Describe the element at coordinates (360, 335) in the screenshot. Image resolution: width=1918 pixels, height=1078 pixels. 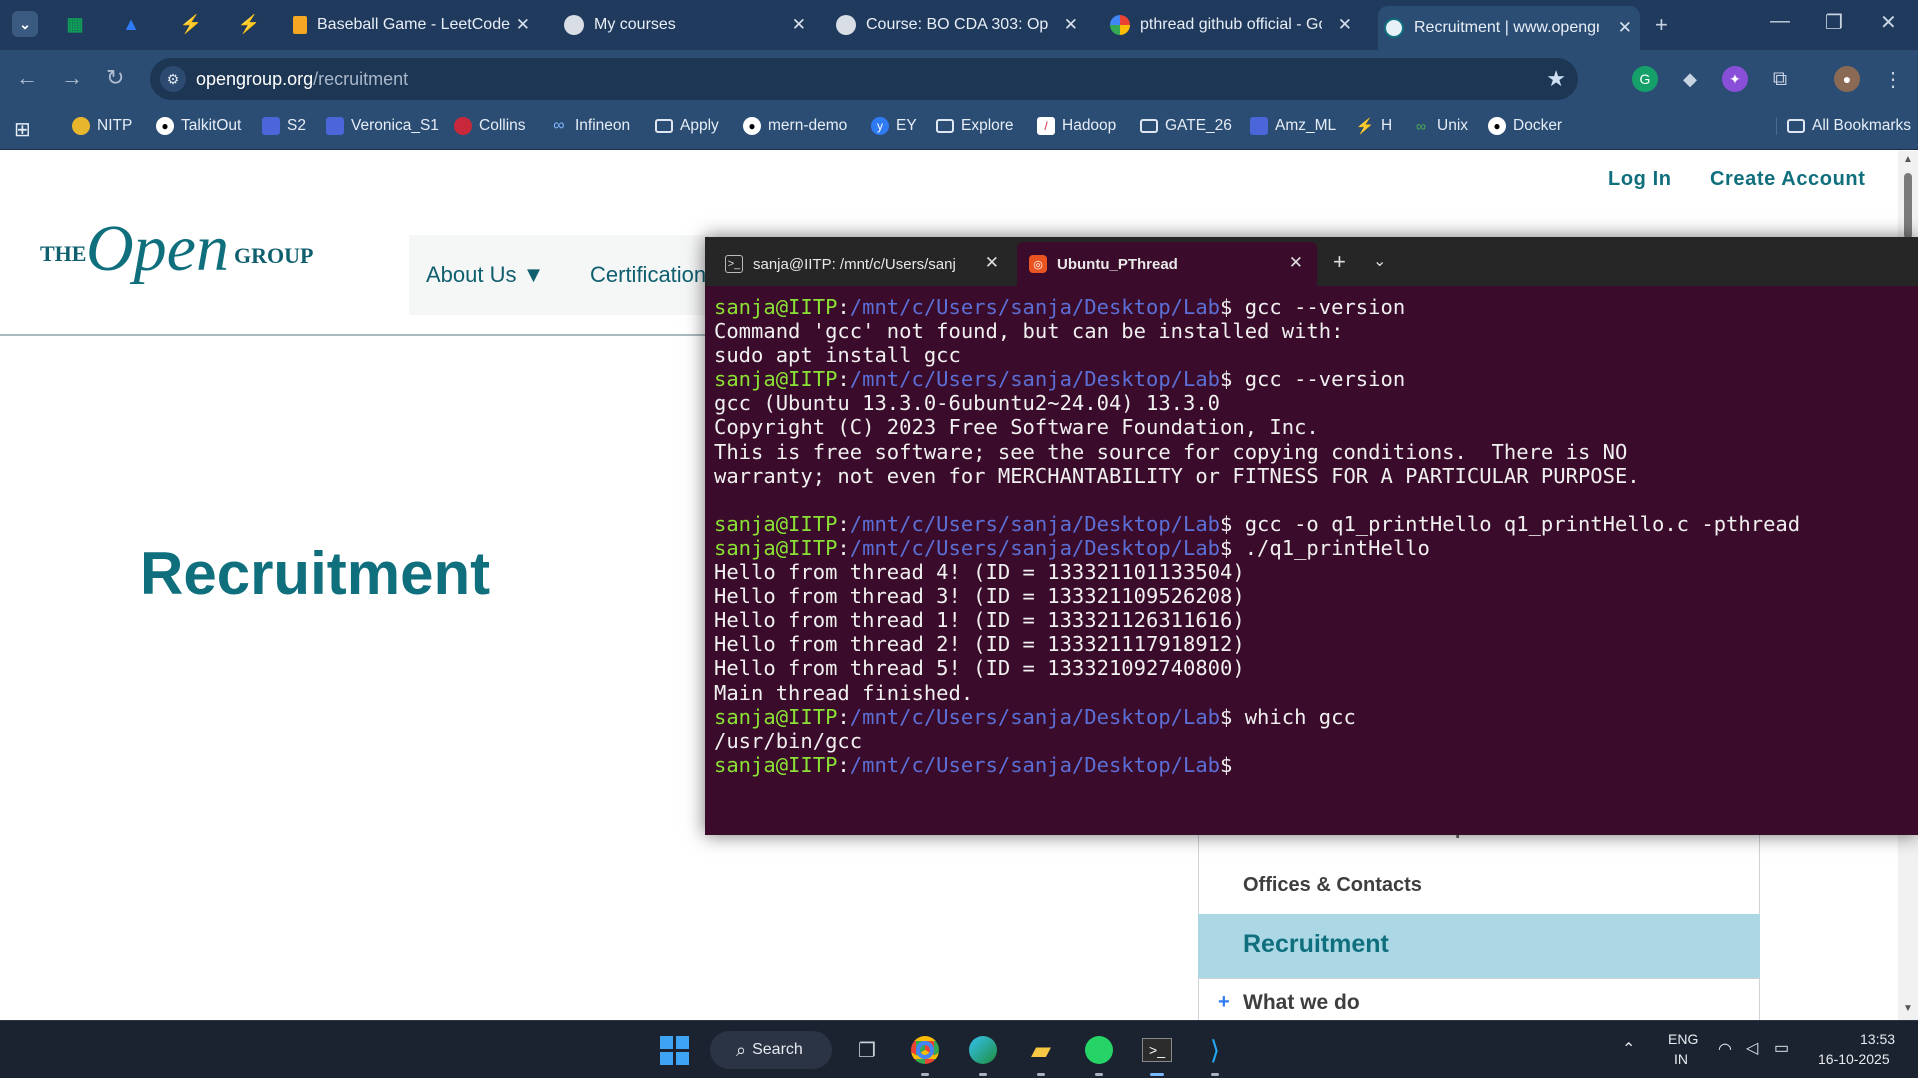
I see `header-divider` at that location.